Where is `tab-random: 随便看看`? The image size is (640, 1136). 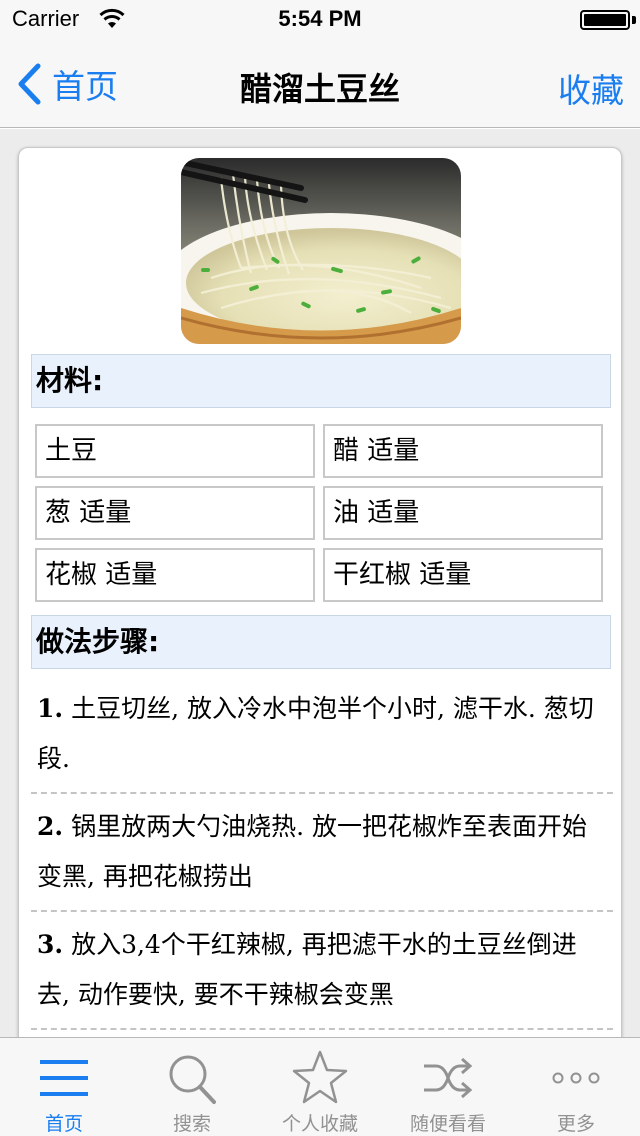
tab-random: 随便看看 is located at coordinates (448, 1087).